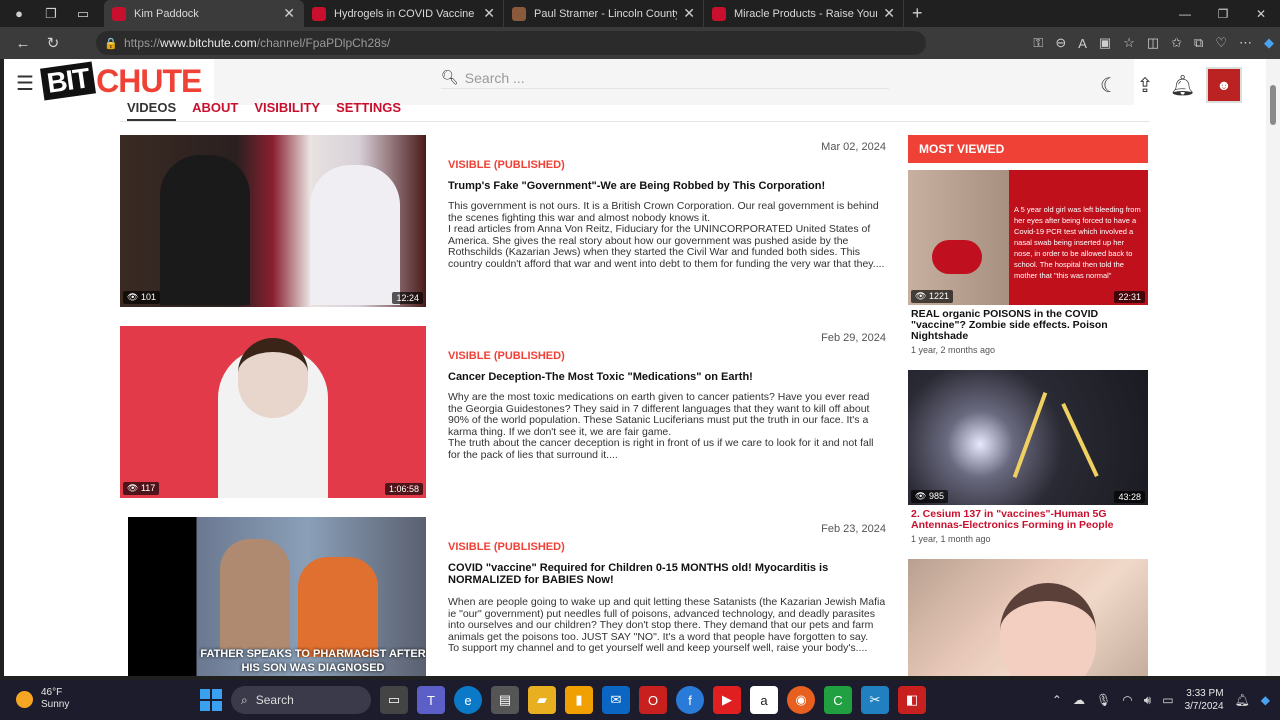 This screenshot has width=1280, height=720. Describe the element at coordinates (368, 110) in the screenshot. I see `tab-settings: SETTINGS` at that location.